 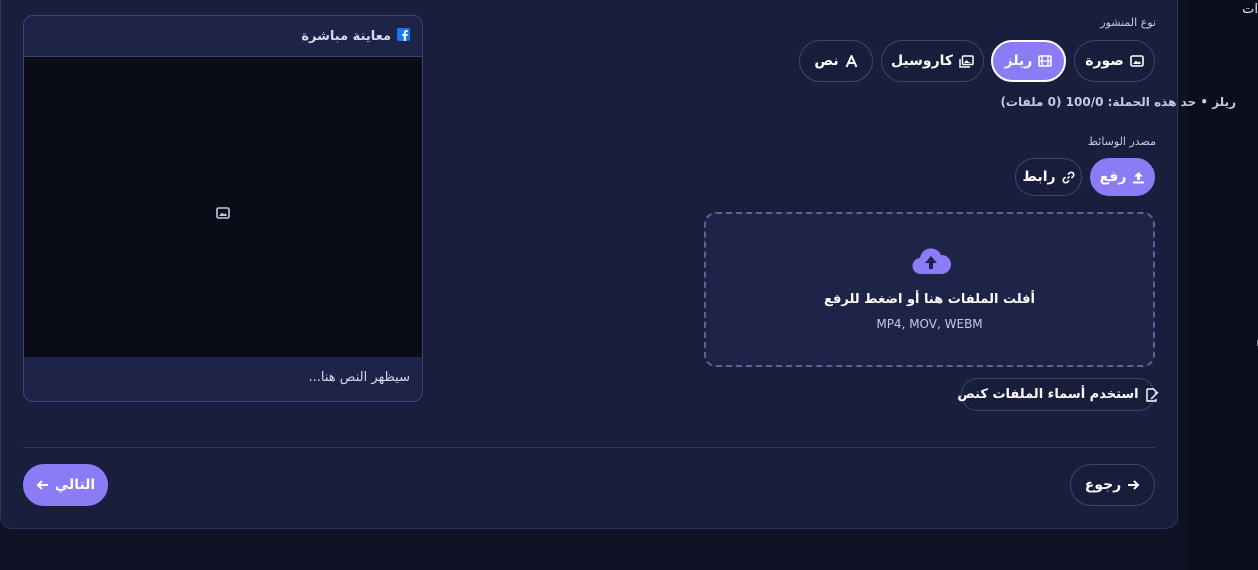 What do you see at coordinates (929, 299) in the screenshot?
I see `dropzone-title: أفلت الملفات هنا أو اضغط للرفع` at bounding box center [929, 299].